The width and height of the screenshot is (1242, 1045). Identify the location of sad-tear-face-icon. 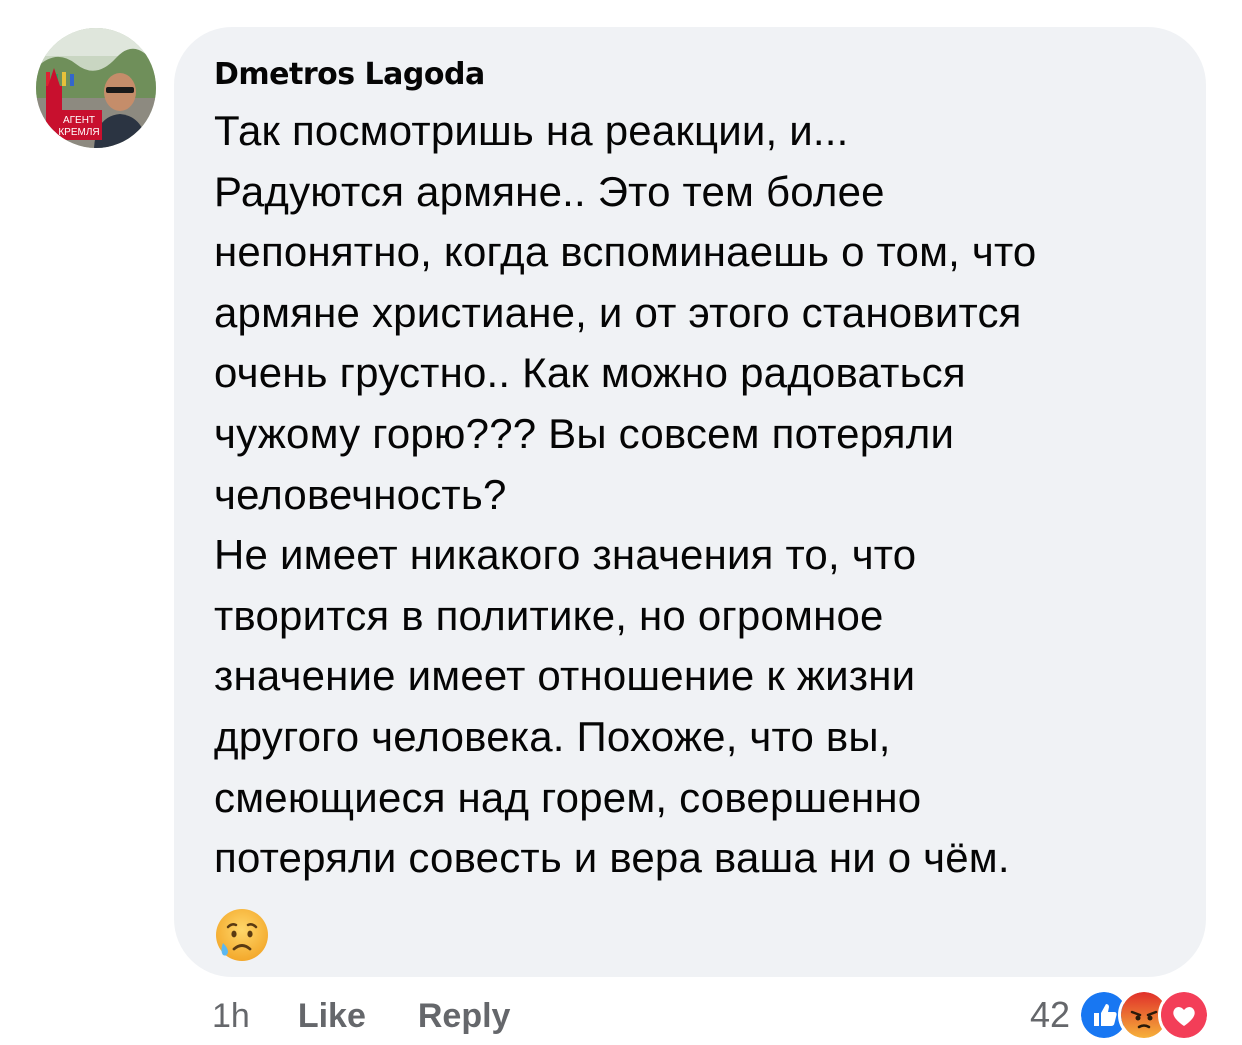
(242, 934).